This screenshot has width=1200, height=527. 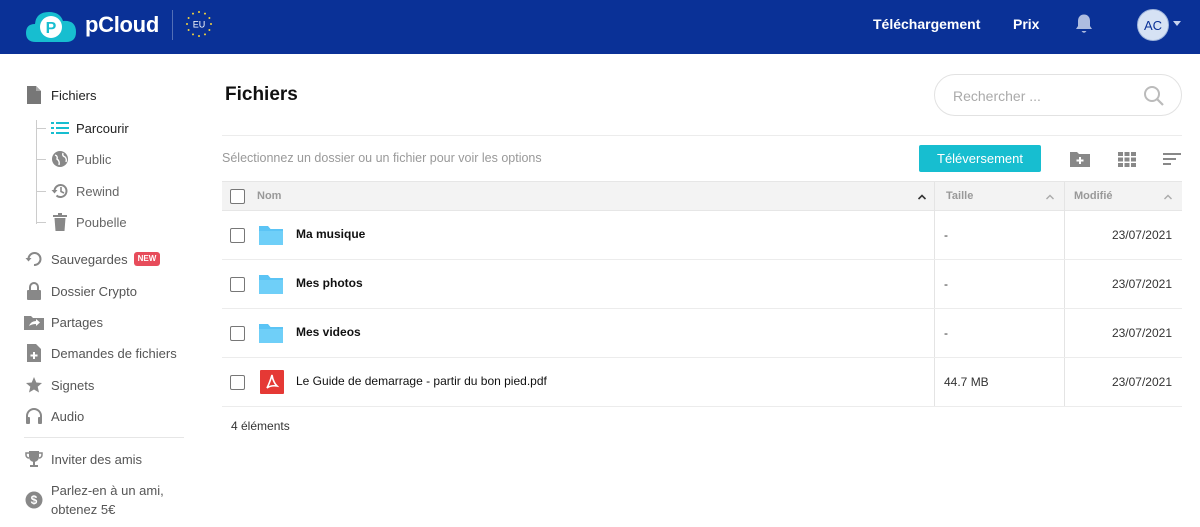 I want to click on new-badge: NEW, so click(x=147, y=259).